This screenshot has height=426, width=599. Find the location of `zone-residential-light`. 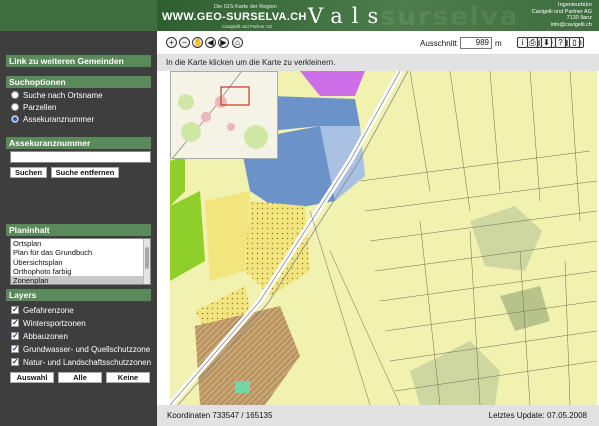

zone-residential-light is located at coordinates (227, 236).